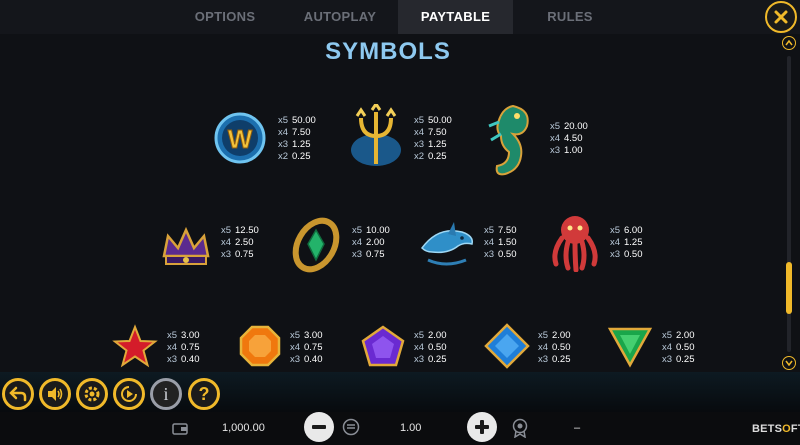 Image resolution: width=800 pixels, height=445 pixels. What do you see at coordinates (260, 348) in the screenshot?
I see `octagon-gem-icon` at bounding box center [260, 348].